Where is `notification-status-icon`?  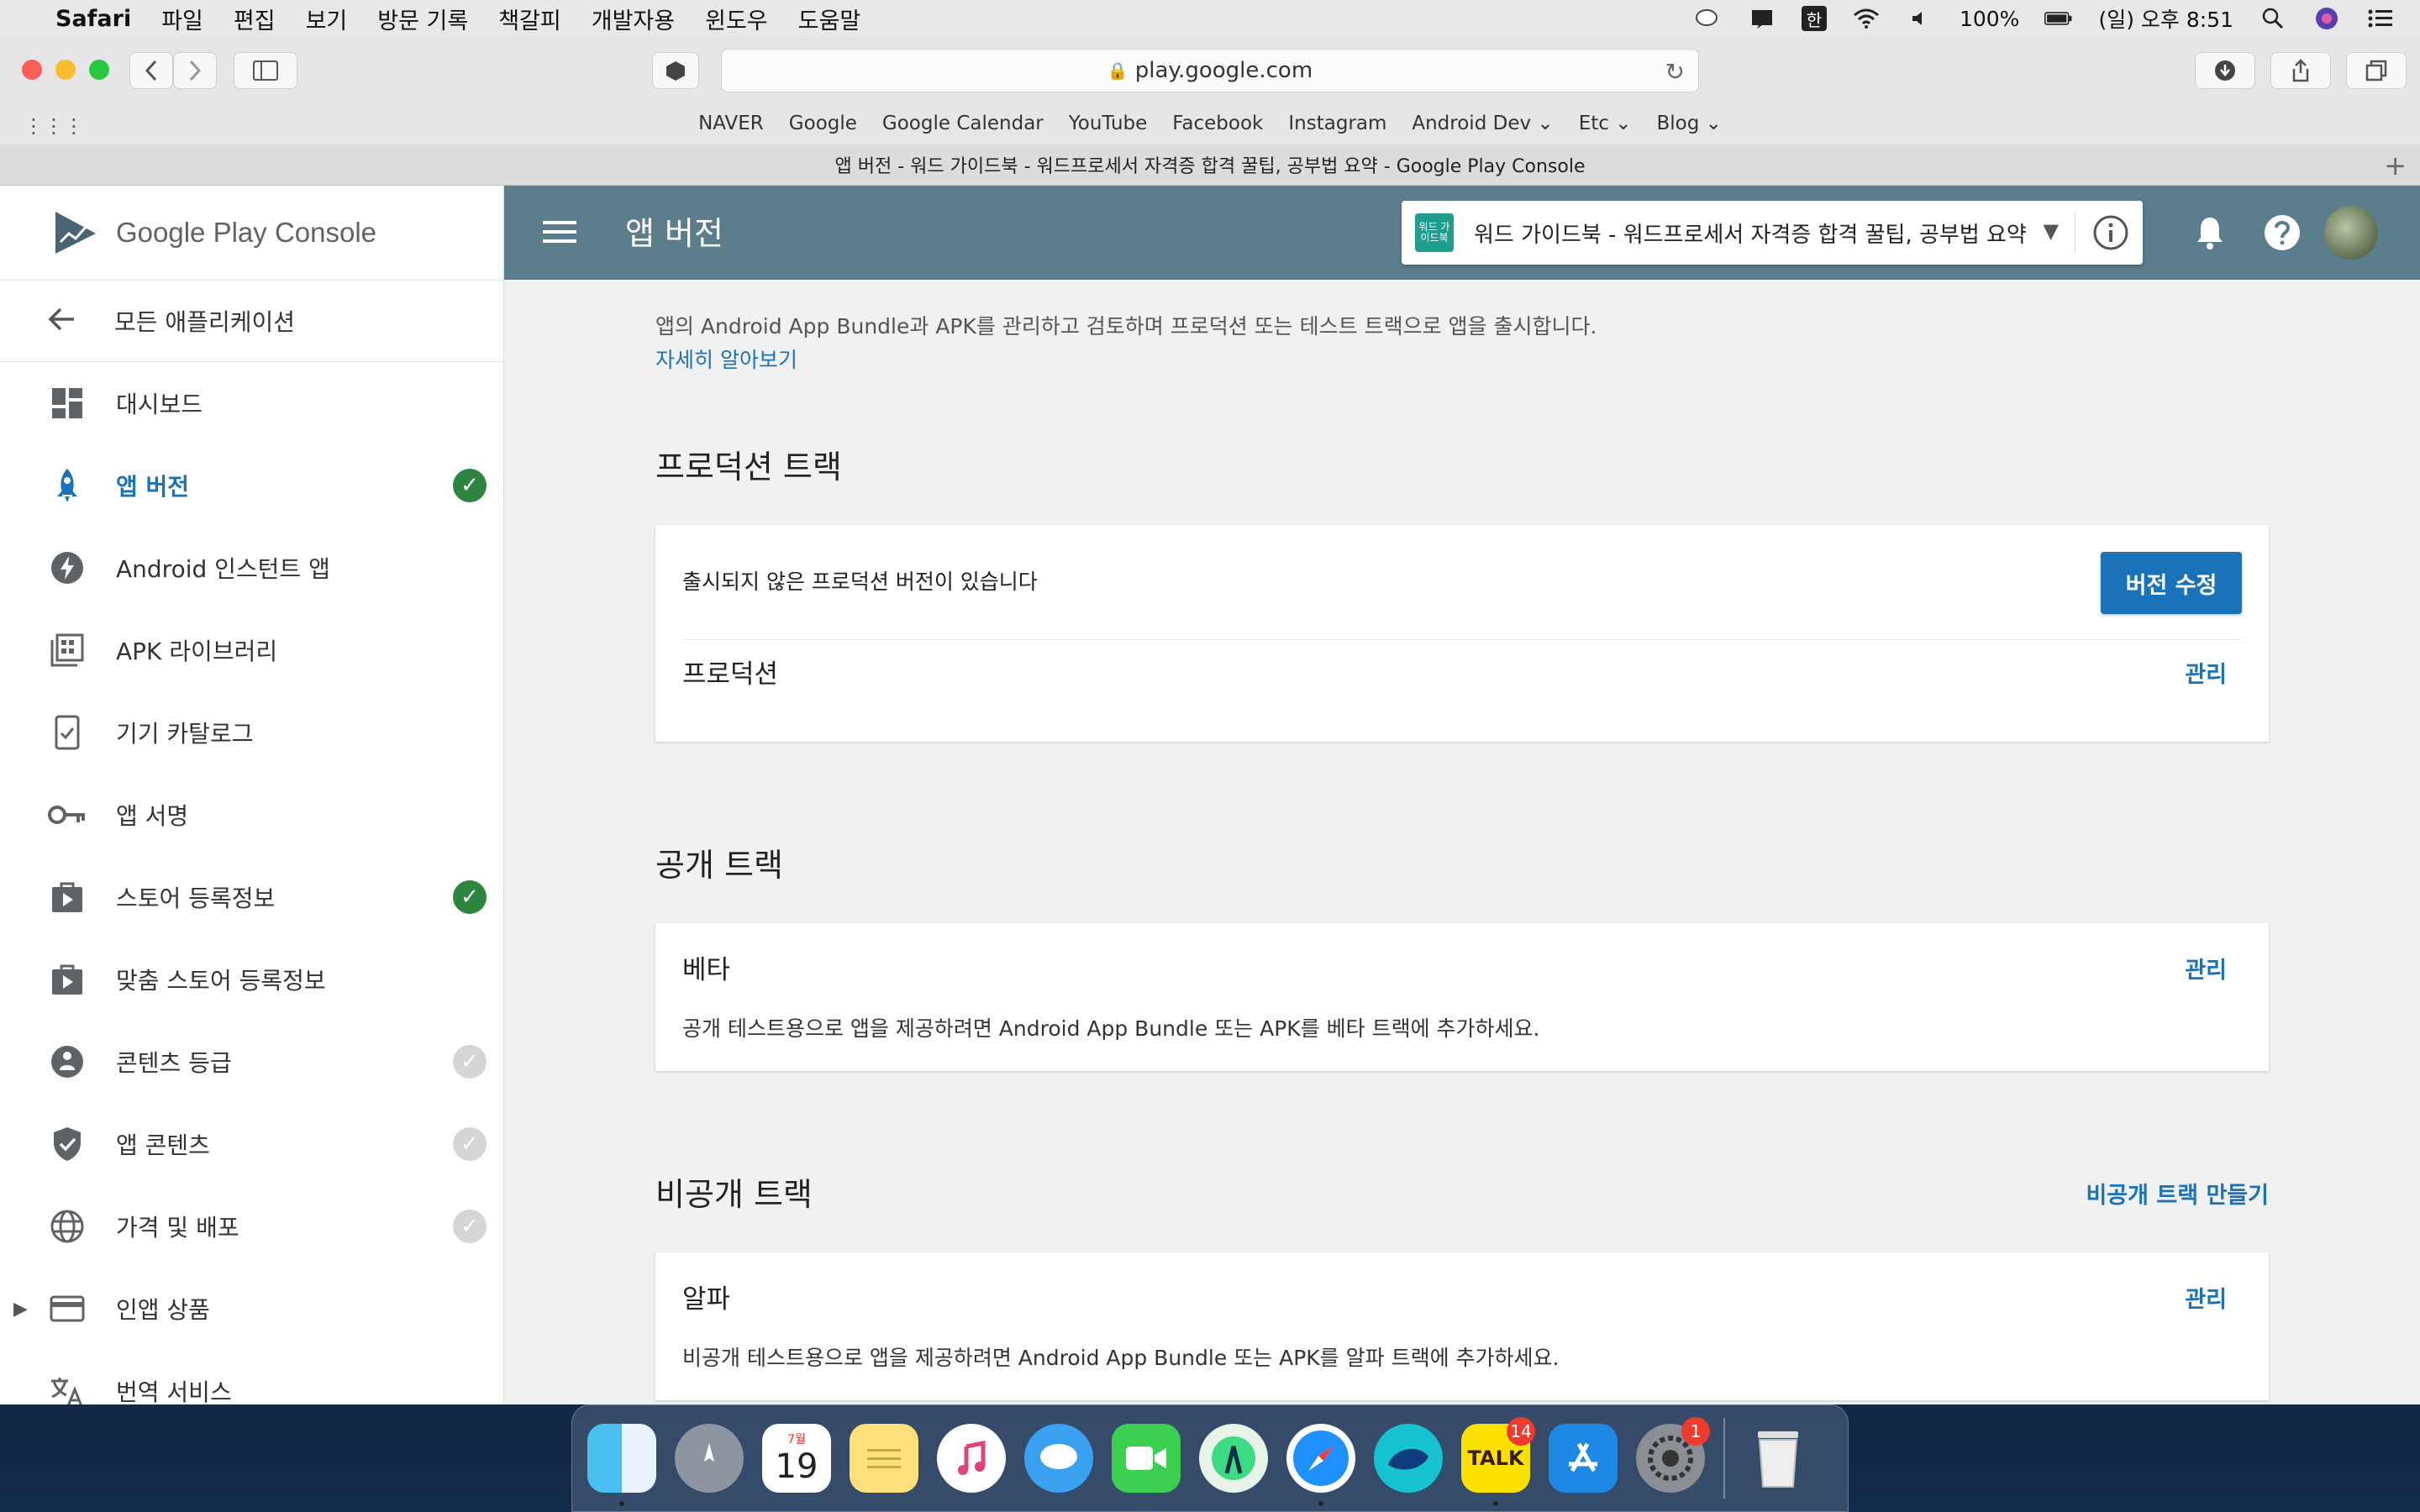
notification-status-icon is located at coordinates (1762, 18).